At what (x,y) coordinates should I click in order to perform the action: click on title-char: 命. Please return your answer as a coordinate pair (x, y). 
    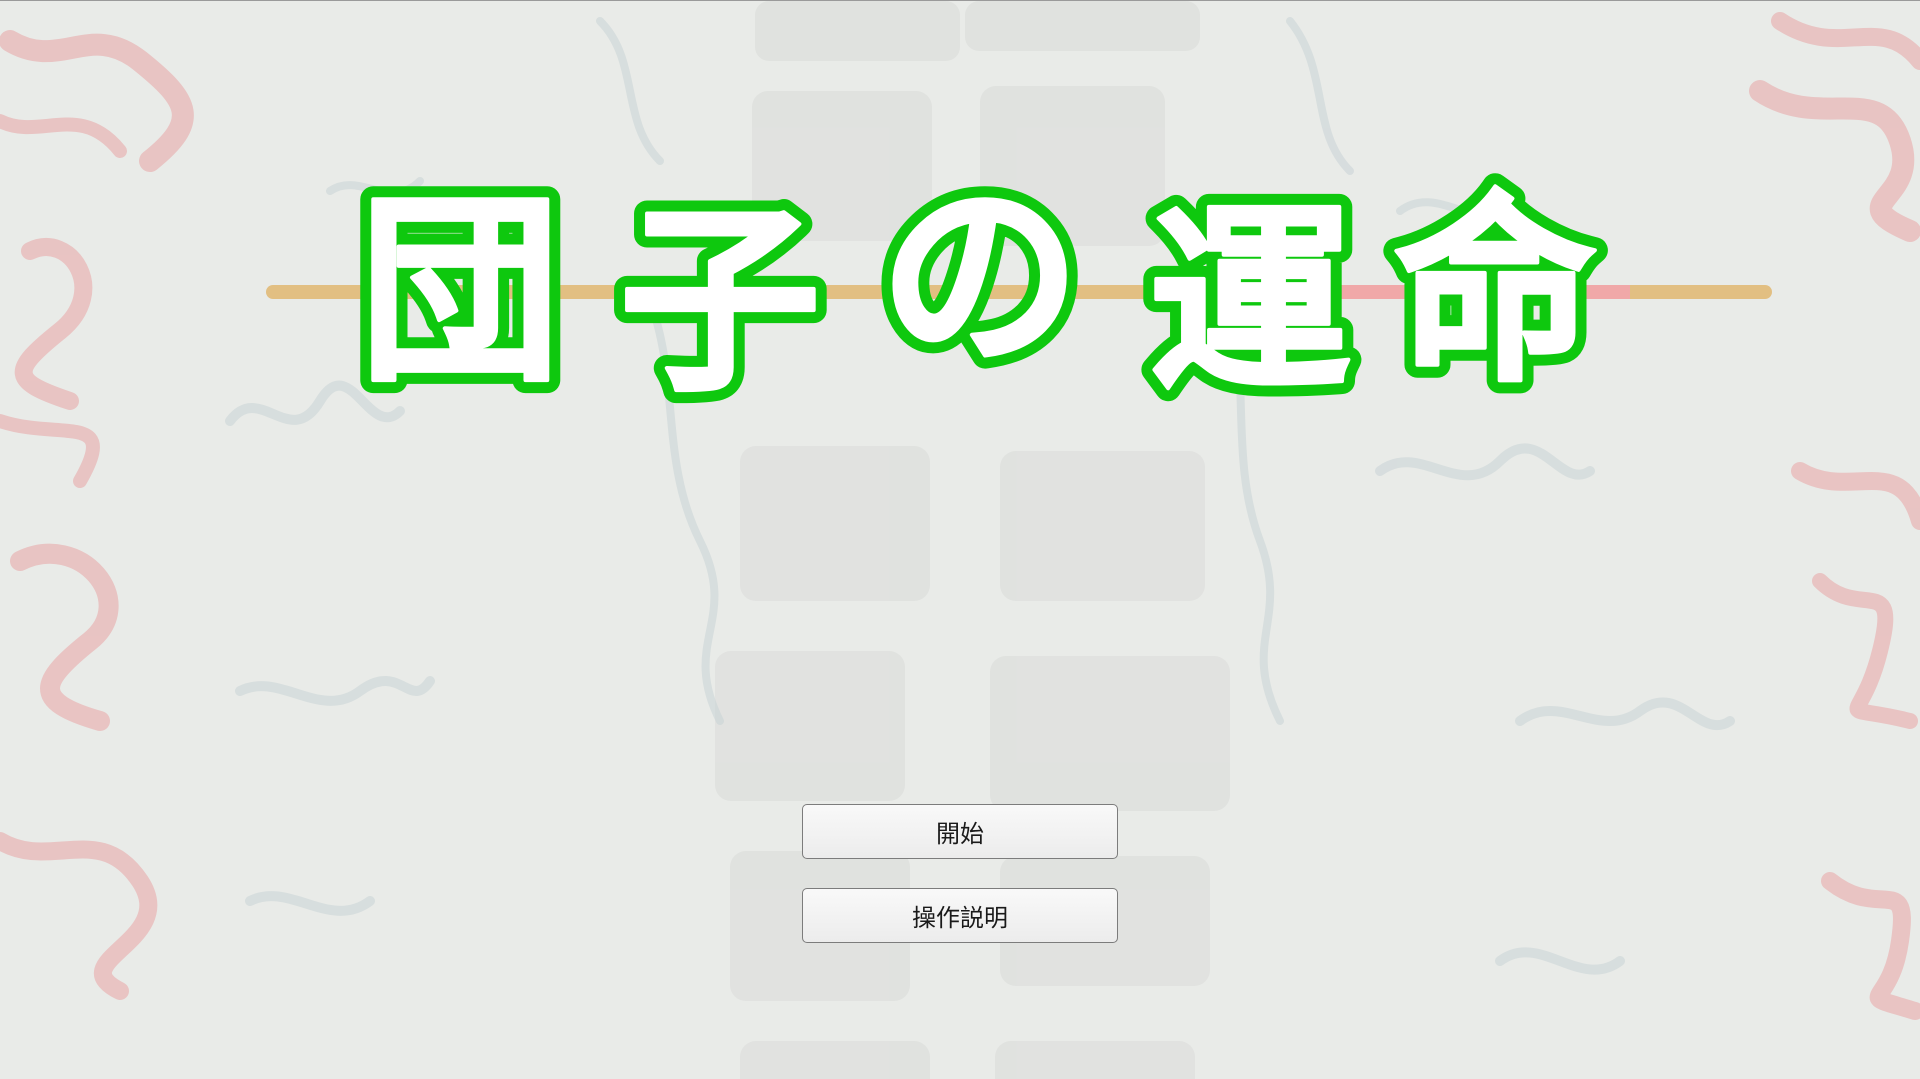
    Looking at the image, I should click on (1495, 291).